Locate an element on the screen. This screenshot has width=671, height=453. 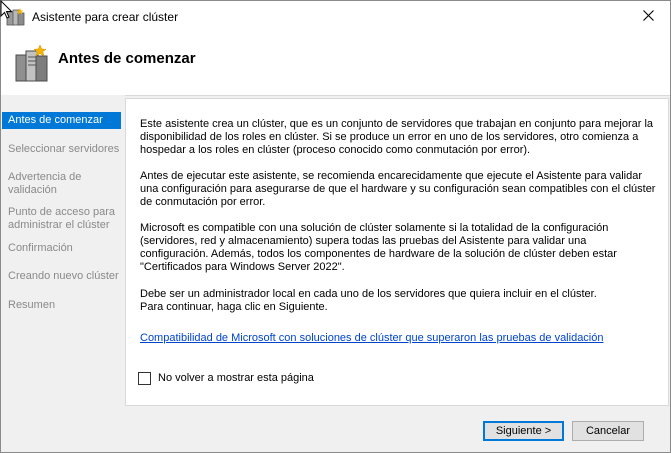
mouse-cursor-icon is located at coordinates (7, 10).